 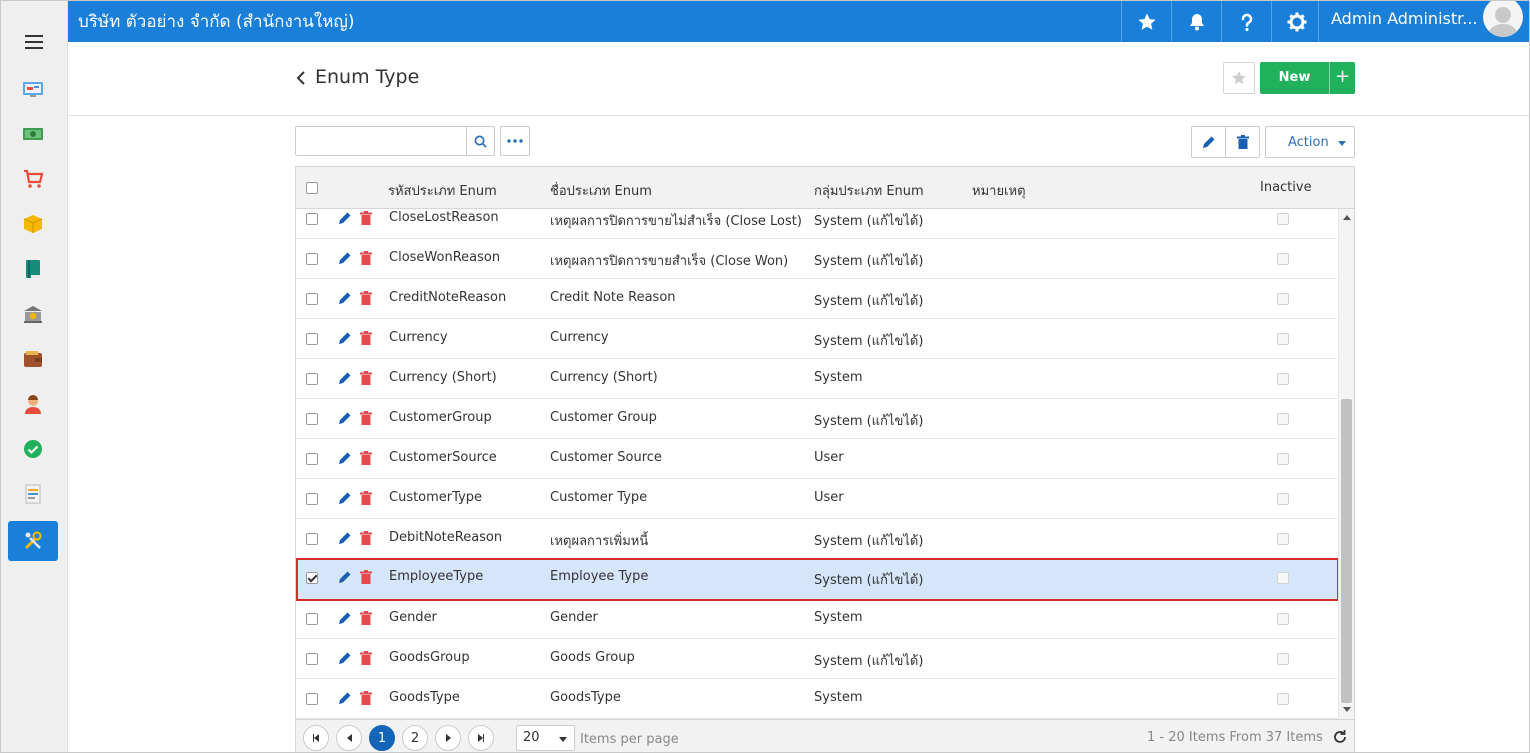 What do you see at coordinates (816, 499) in the screenshot?
I see `table-row: CustomerType Customer Type User` at bounding box center [816, 499].